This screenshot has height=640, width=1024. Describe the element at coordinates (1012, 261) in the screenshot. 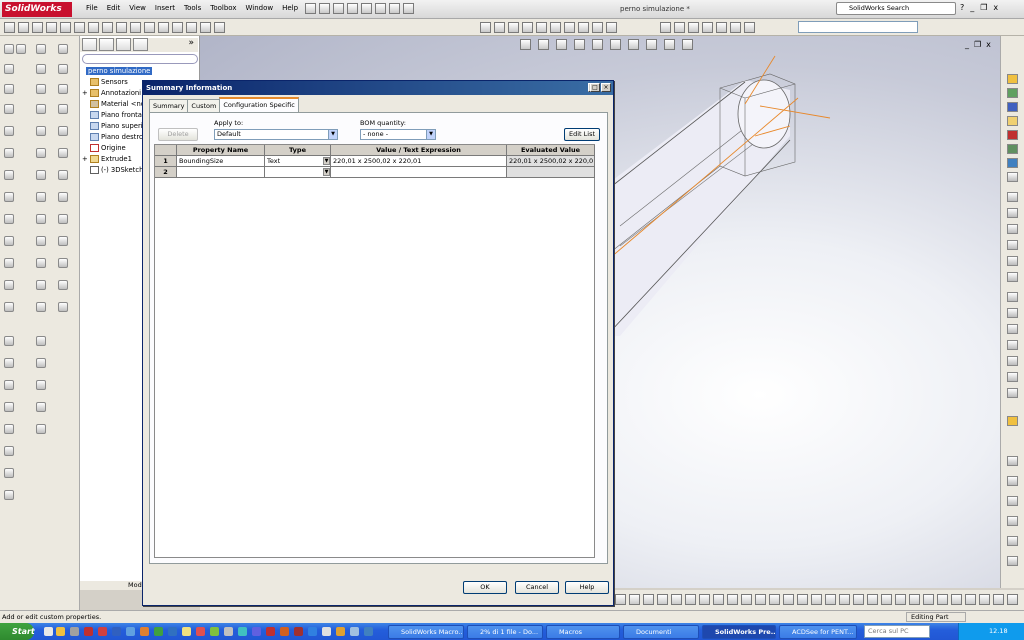

I see `sketch-line-icon` at that location.